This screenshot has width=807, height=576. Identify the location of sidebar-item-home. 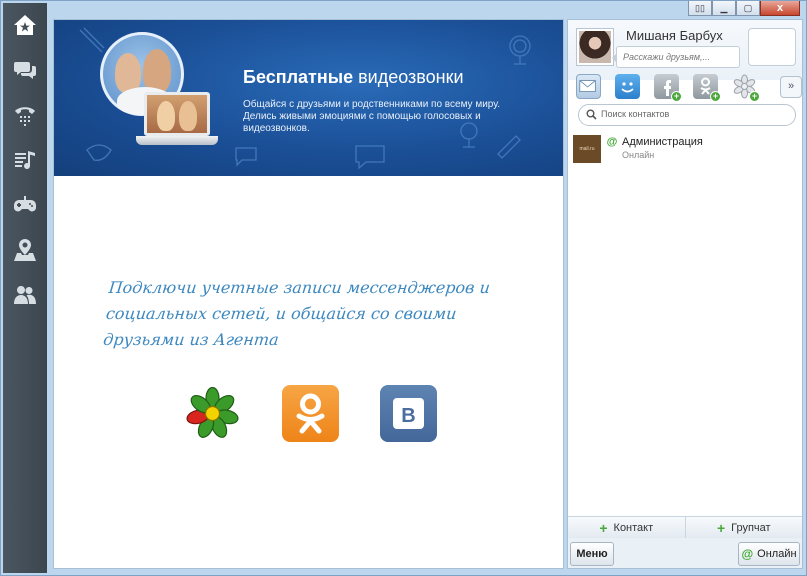
(25, 25).